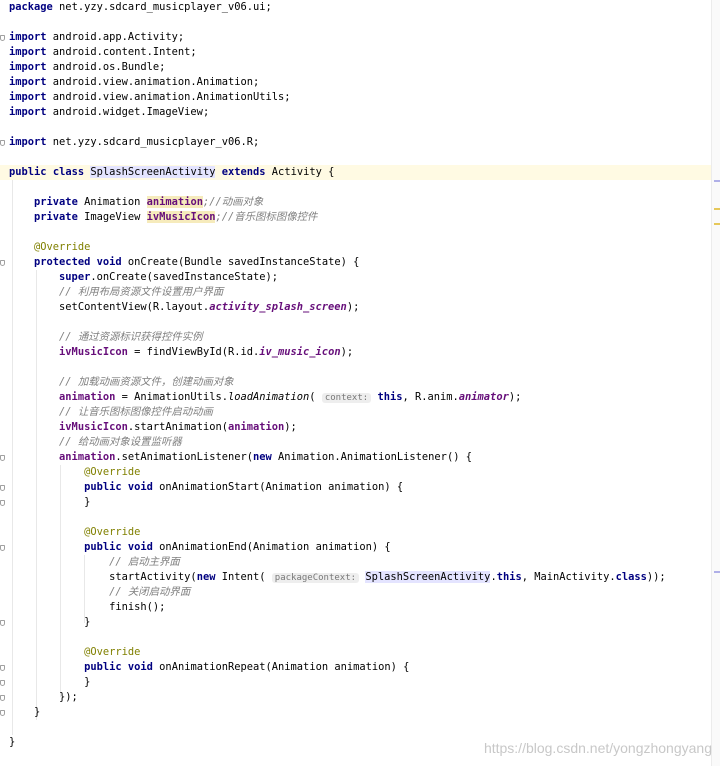 The width and height of the screenshot is (720, 766). What do you see at coordinates (300, 172) in the screenshot?
I see `superclass: Activity {` at bounding box center [300, 172].